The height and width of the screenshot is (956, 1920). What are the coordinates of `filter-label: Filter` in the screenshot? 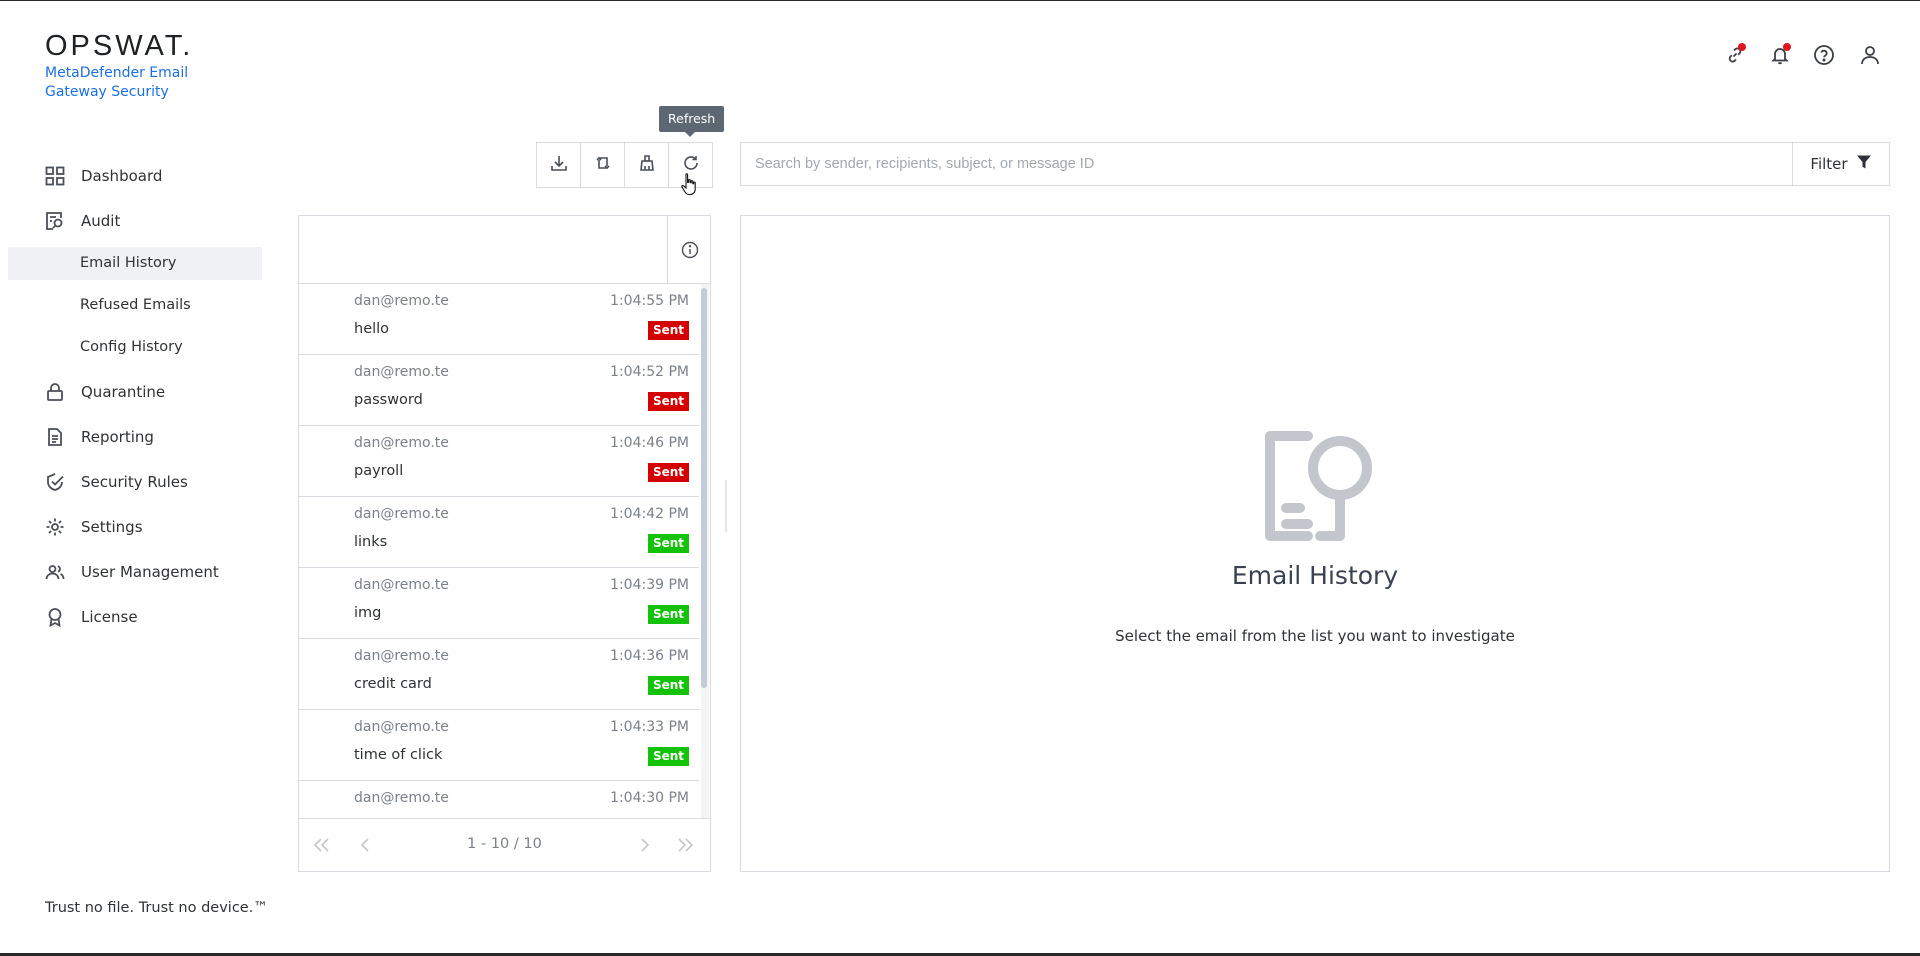 It's located at (1829, 164).